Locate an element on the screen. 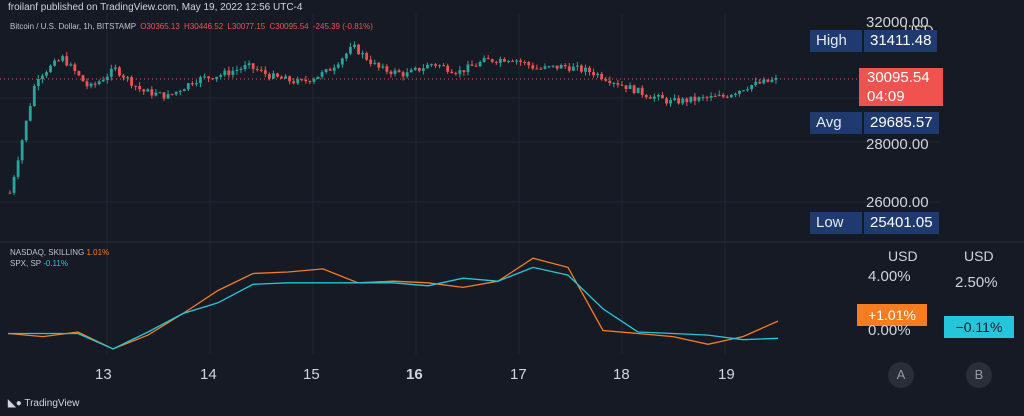 The width and height of the screenshot is (1024, 416). scale-b-button: B is located at coordinates (979, 375).